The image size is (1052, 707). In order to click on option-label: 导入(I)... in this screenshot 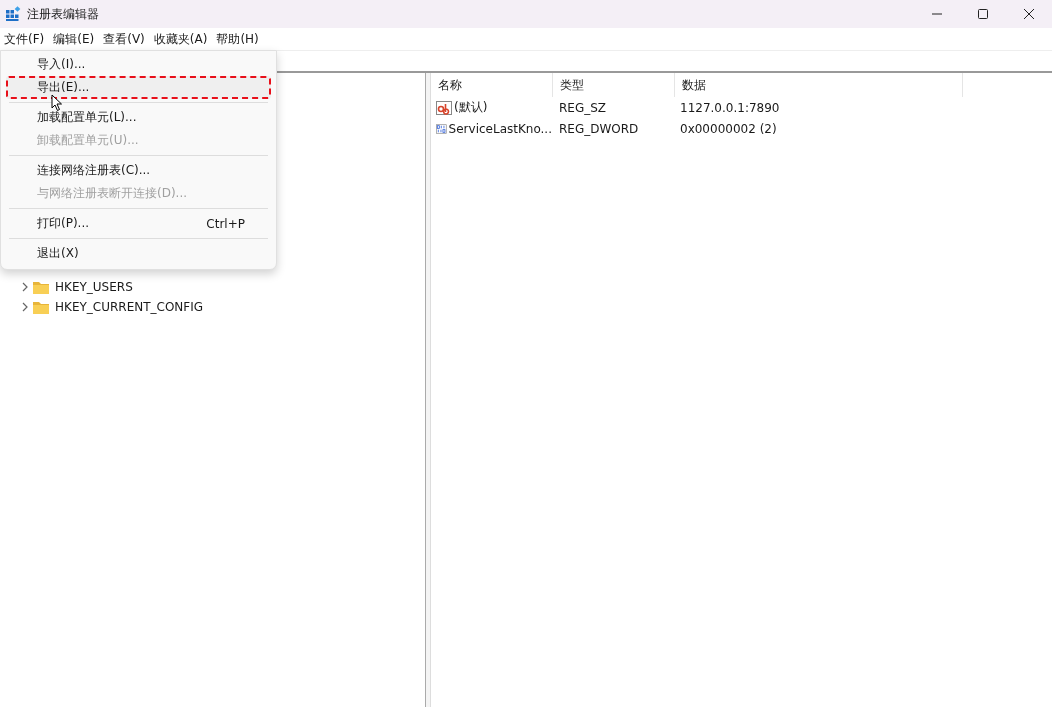, I will do `click(61, 64)`.